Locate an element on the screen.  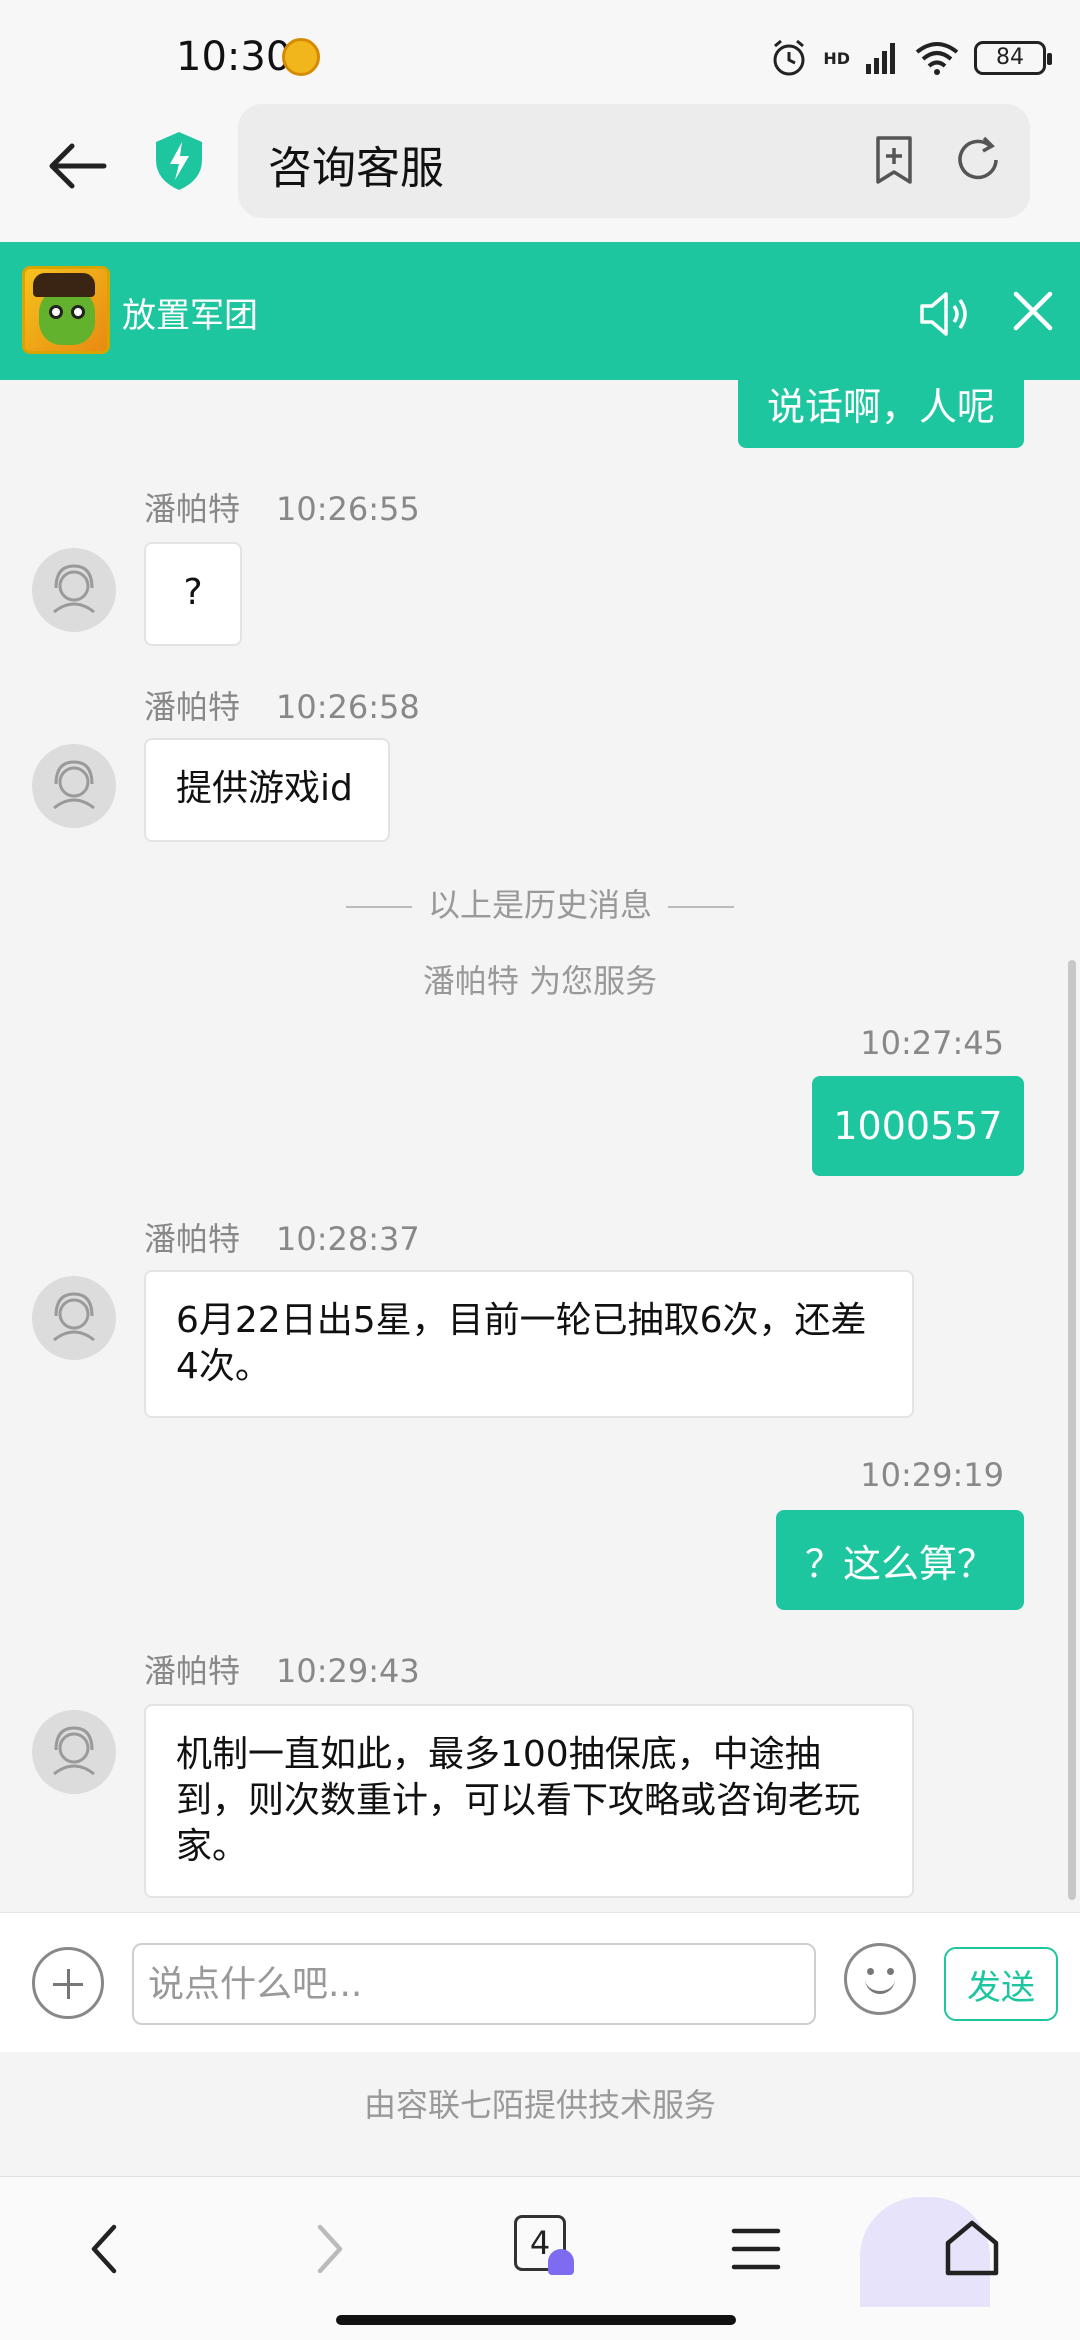
status-bar: 10:30 HD 84 is located at coordinates (540, 50).